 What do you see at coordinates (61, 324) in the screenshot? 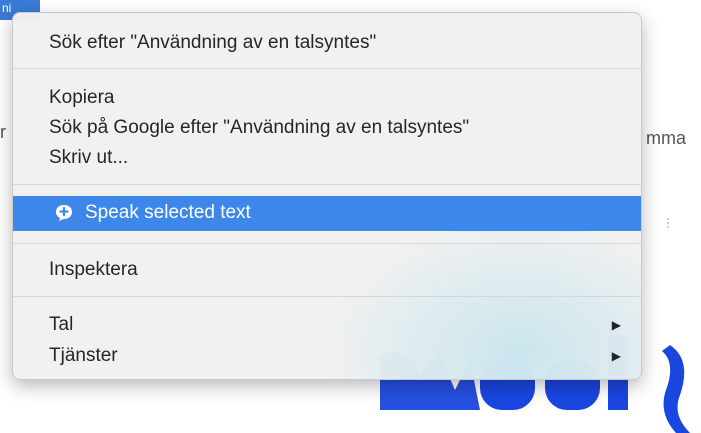
I see `menu-item-speech-label: Tal` at bounding box center [61, 324].